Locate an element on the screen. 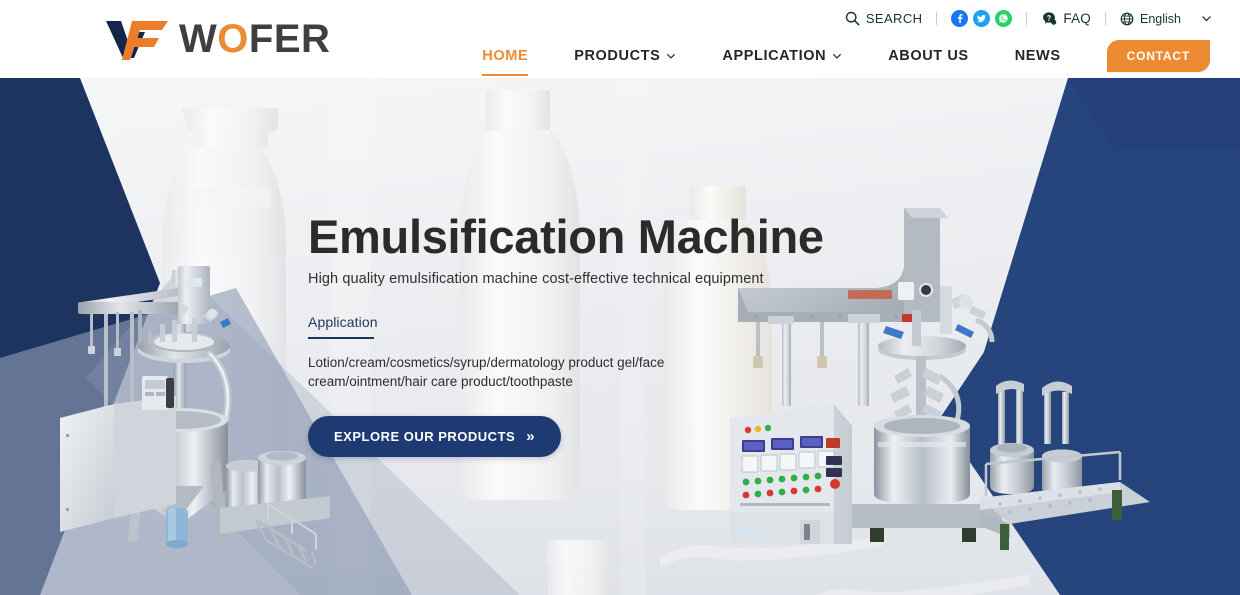 Image resolution: width=1240 pixels, height=595 pixels. language-chevron-down-icon is located at coordinates (1206, 18).